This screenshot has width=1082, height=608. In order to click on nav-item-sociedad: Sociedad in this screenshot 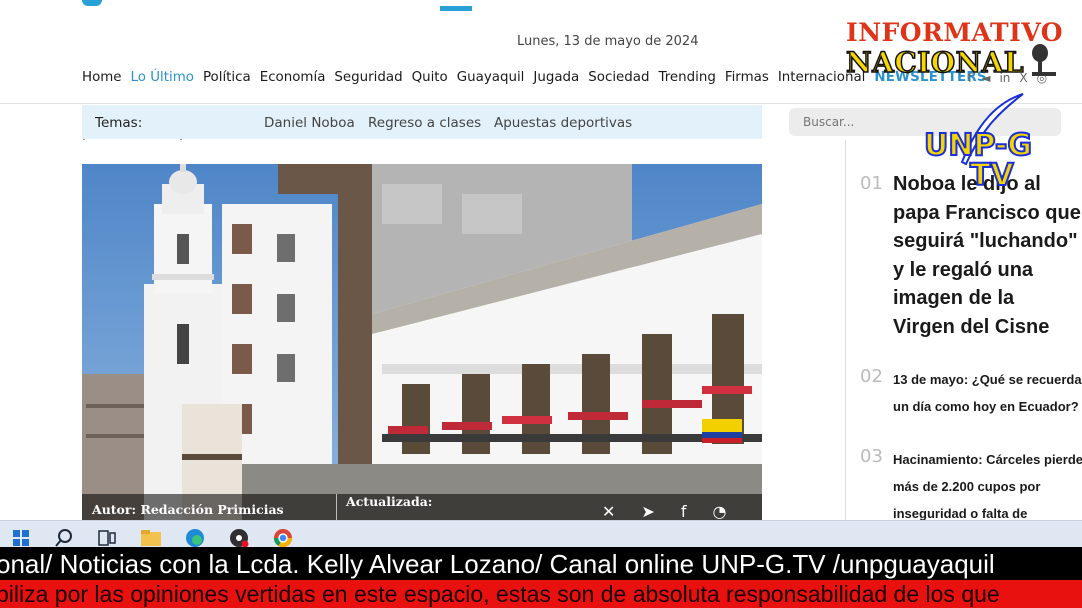, I will do `click(618, 79)`.